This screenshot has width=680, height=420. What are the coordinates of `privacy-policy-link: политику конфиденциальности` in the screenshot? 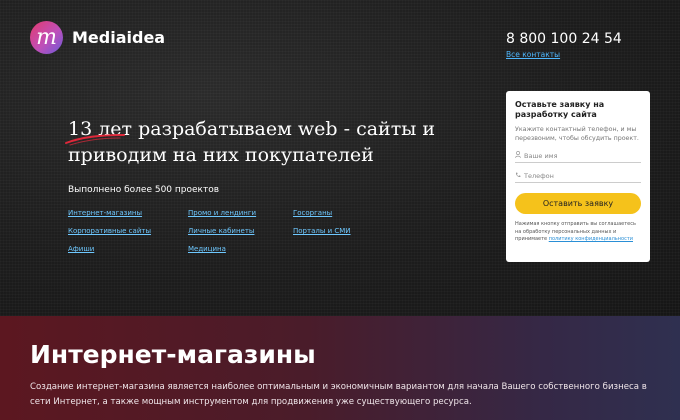 It's located at (591, 239).